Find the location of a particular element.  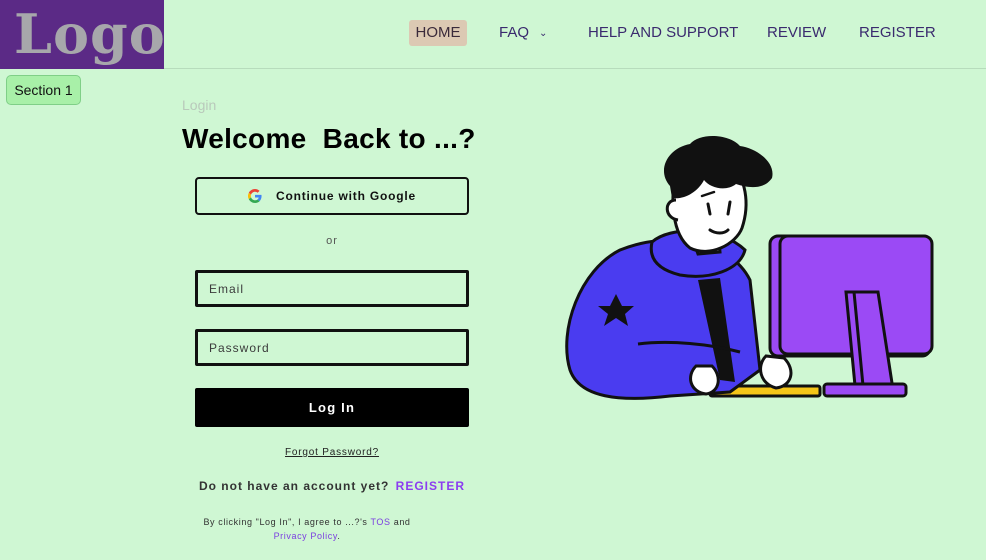

tos-link: TOS is located at coordinates (380, 522).